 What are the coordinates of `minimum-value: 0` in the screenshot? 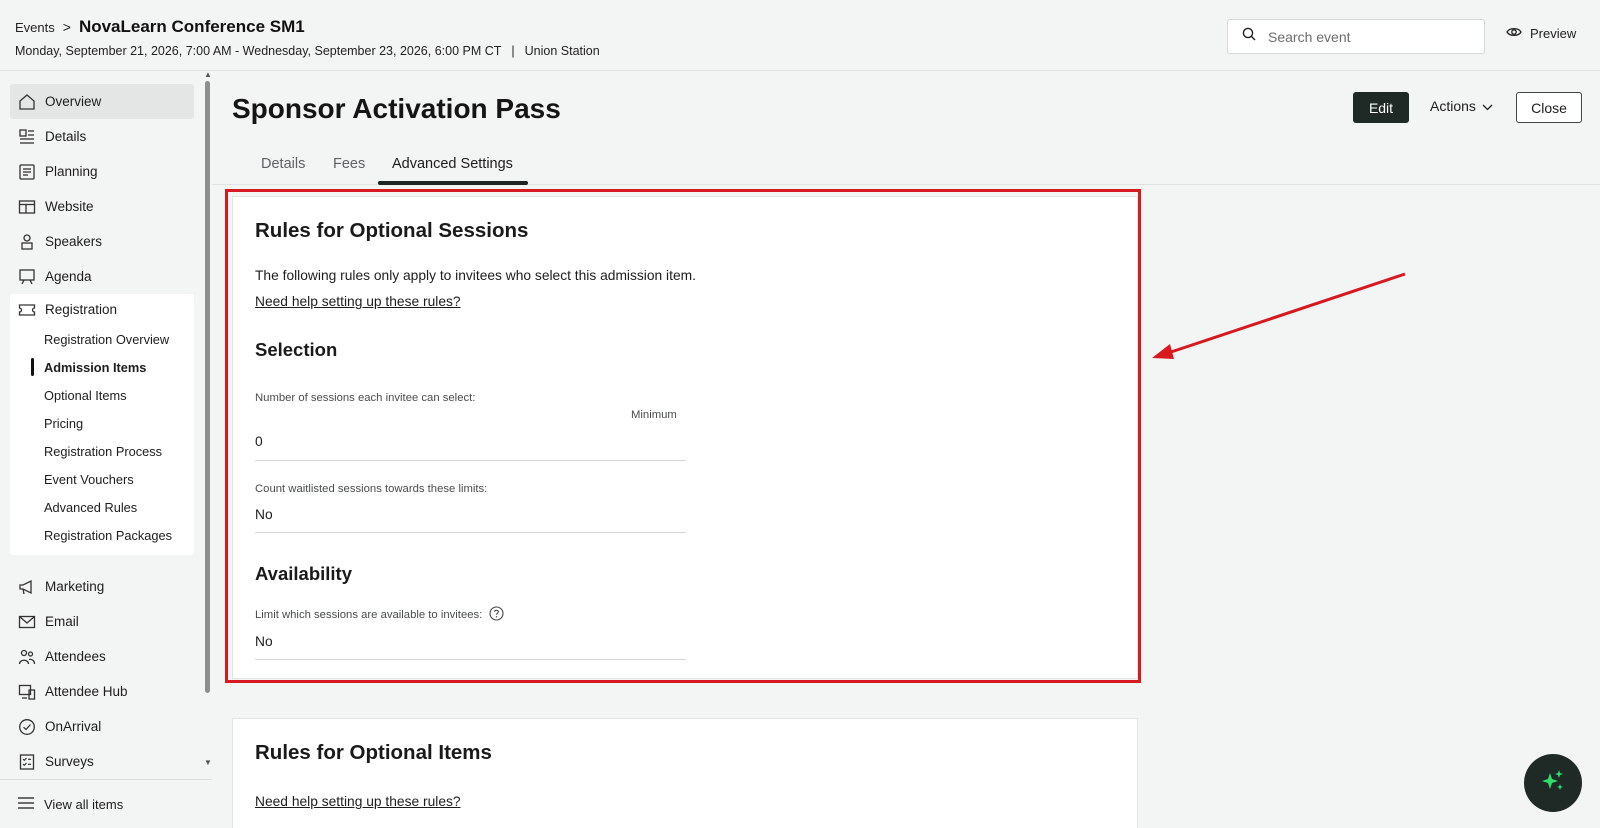 It's located at (259, 441).